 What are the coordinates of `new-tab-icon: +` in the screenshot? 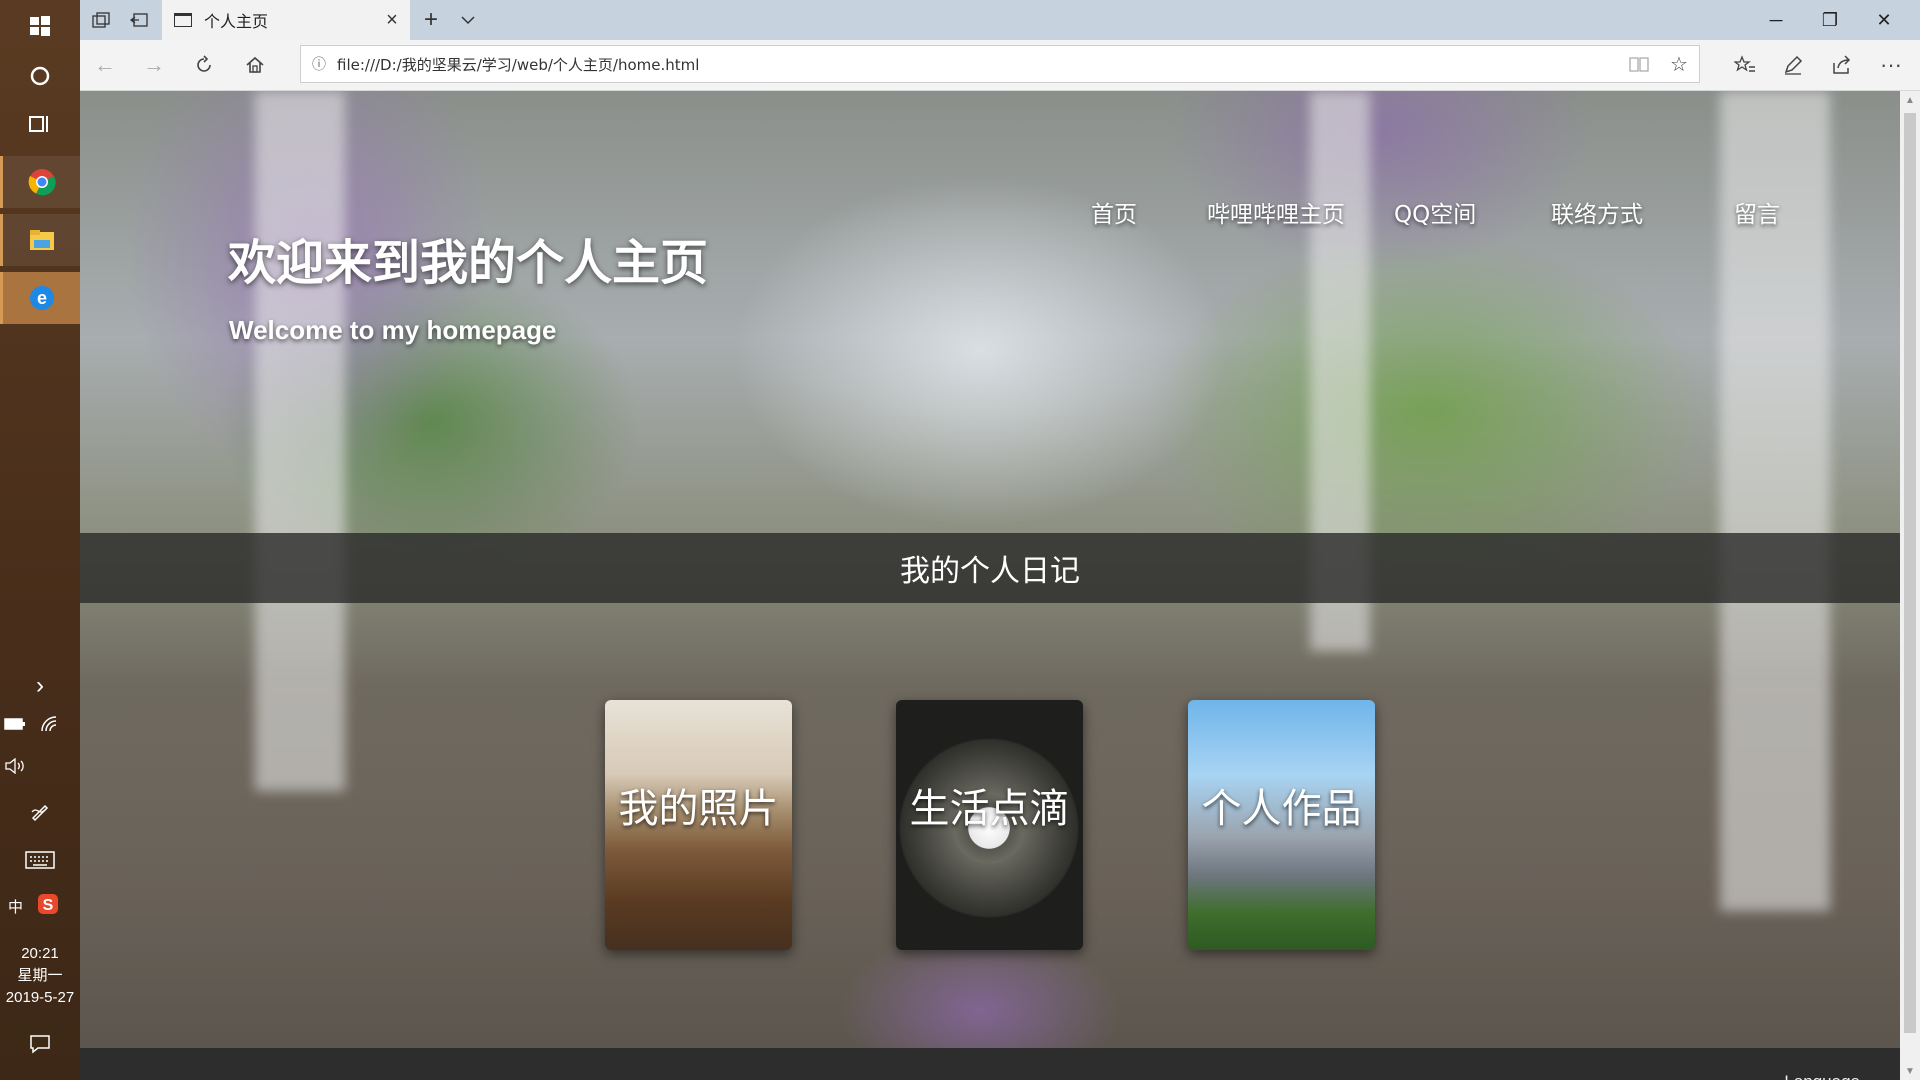 It's located at (431, 20).